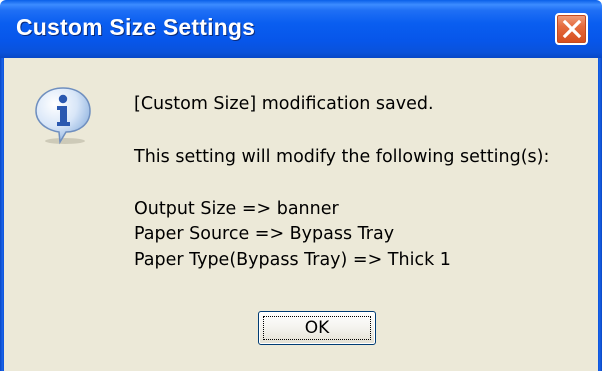 The width and height of the screenshot is (602, 371). What do you see at coordinates (136, 27) in the screenshot?
I see `window-title: Custom Size Settings` at bounding box center [136, 27].